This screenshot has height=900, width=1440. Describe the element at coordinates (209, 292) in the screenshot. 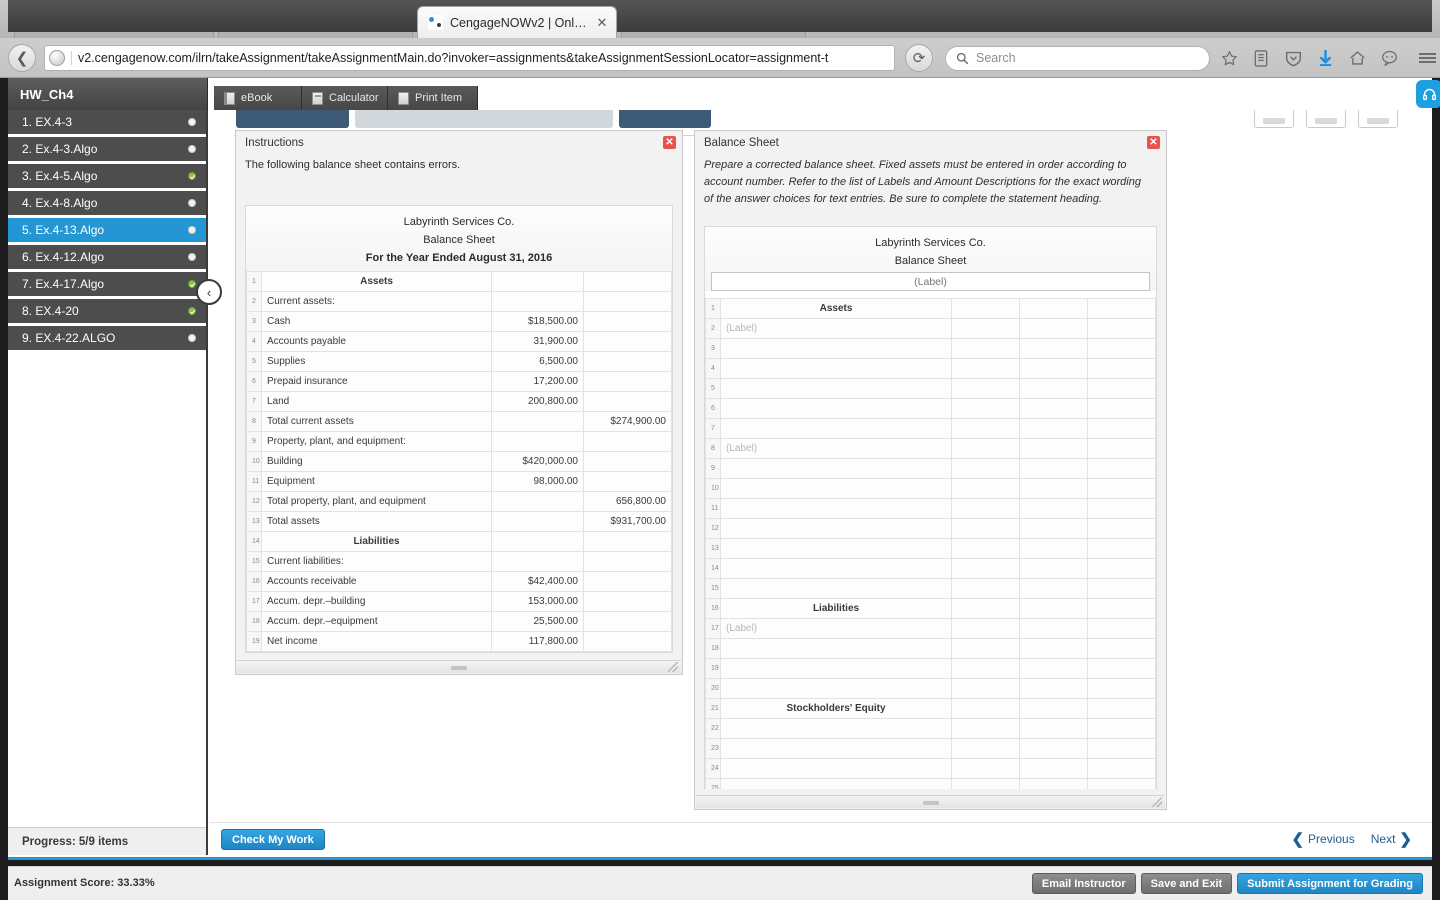

I see `collapse-sidebar-handle: ‹` at that location.